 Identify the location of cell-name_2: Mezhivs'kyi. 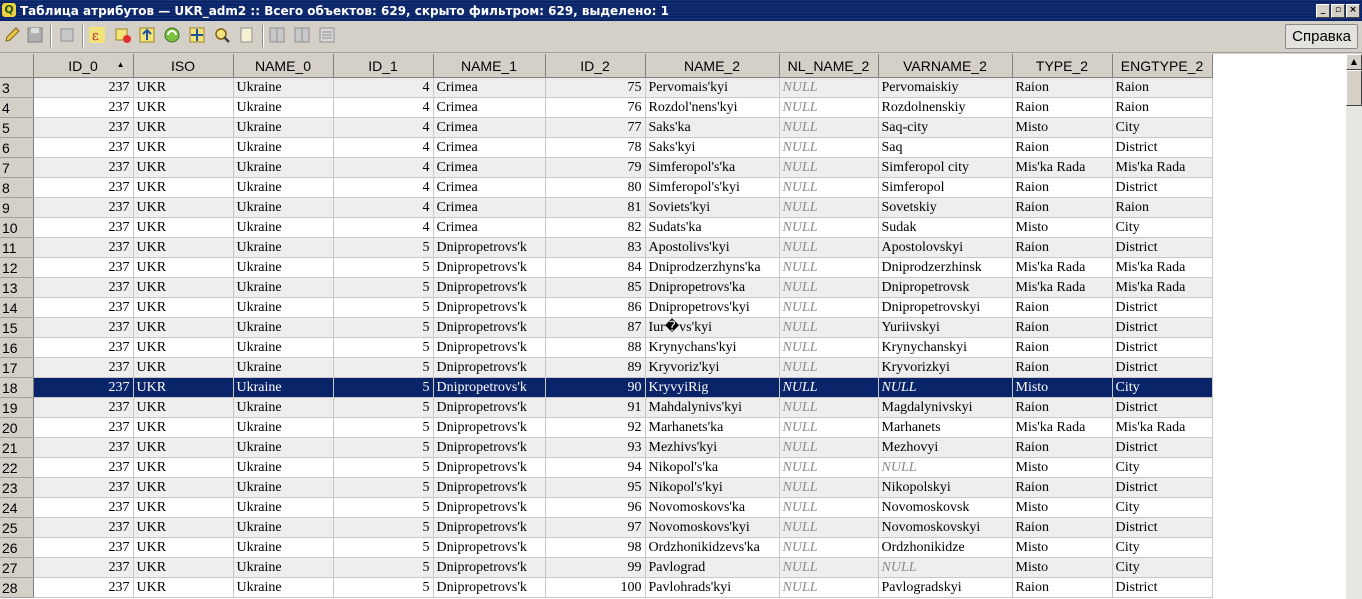
(712, 447).